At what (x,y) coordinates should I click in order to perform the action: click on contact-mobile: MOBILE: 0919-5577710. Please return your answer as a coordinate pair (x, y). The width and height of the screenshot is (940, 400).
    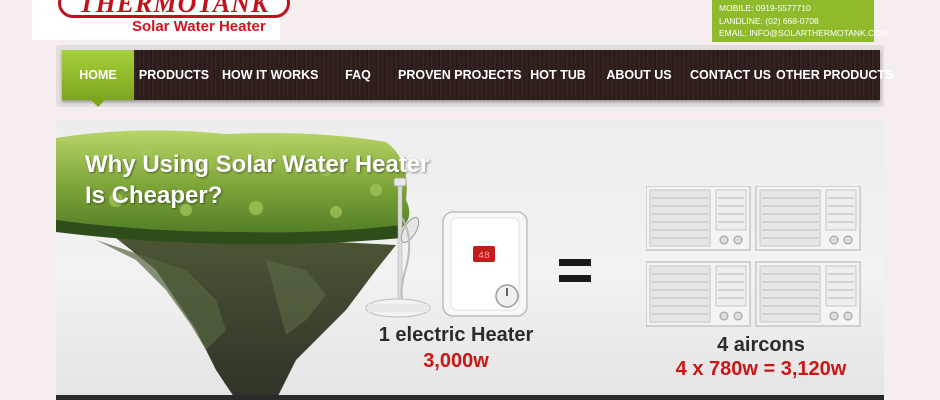
    Looking at the image, I should click on (765, 8).